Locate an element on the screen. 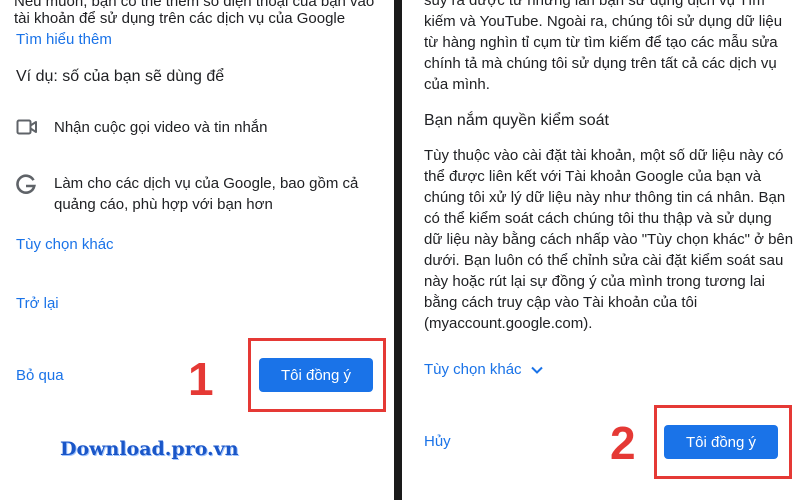  step-number-2: 2 is located at coordinates (623, 443).